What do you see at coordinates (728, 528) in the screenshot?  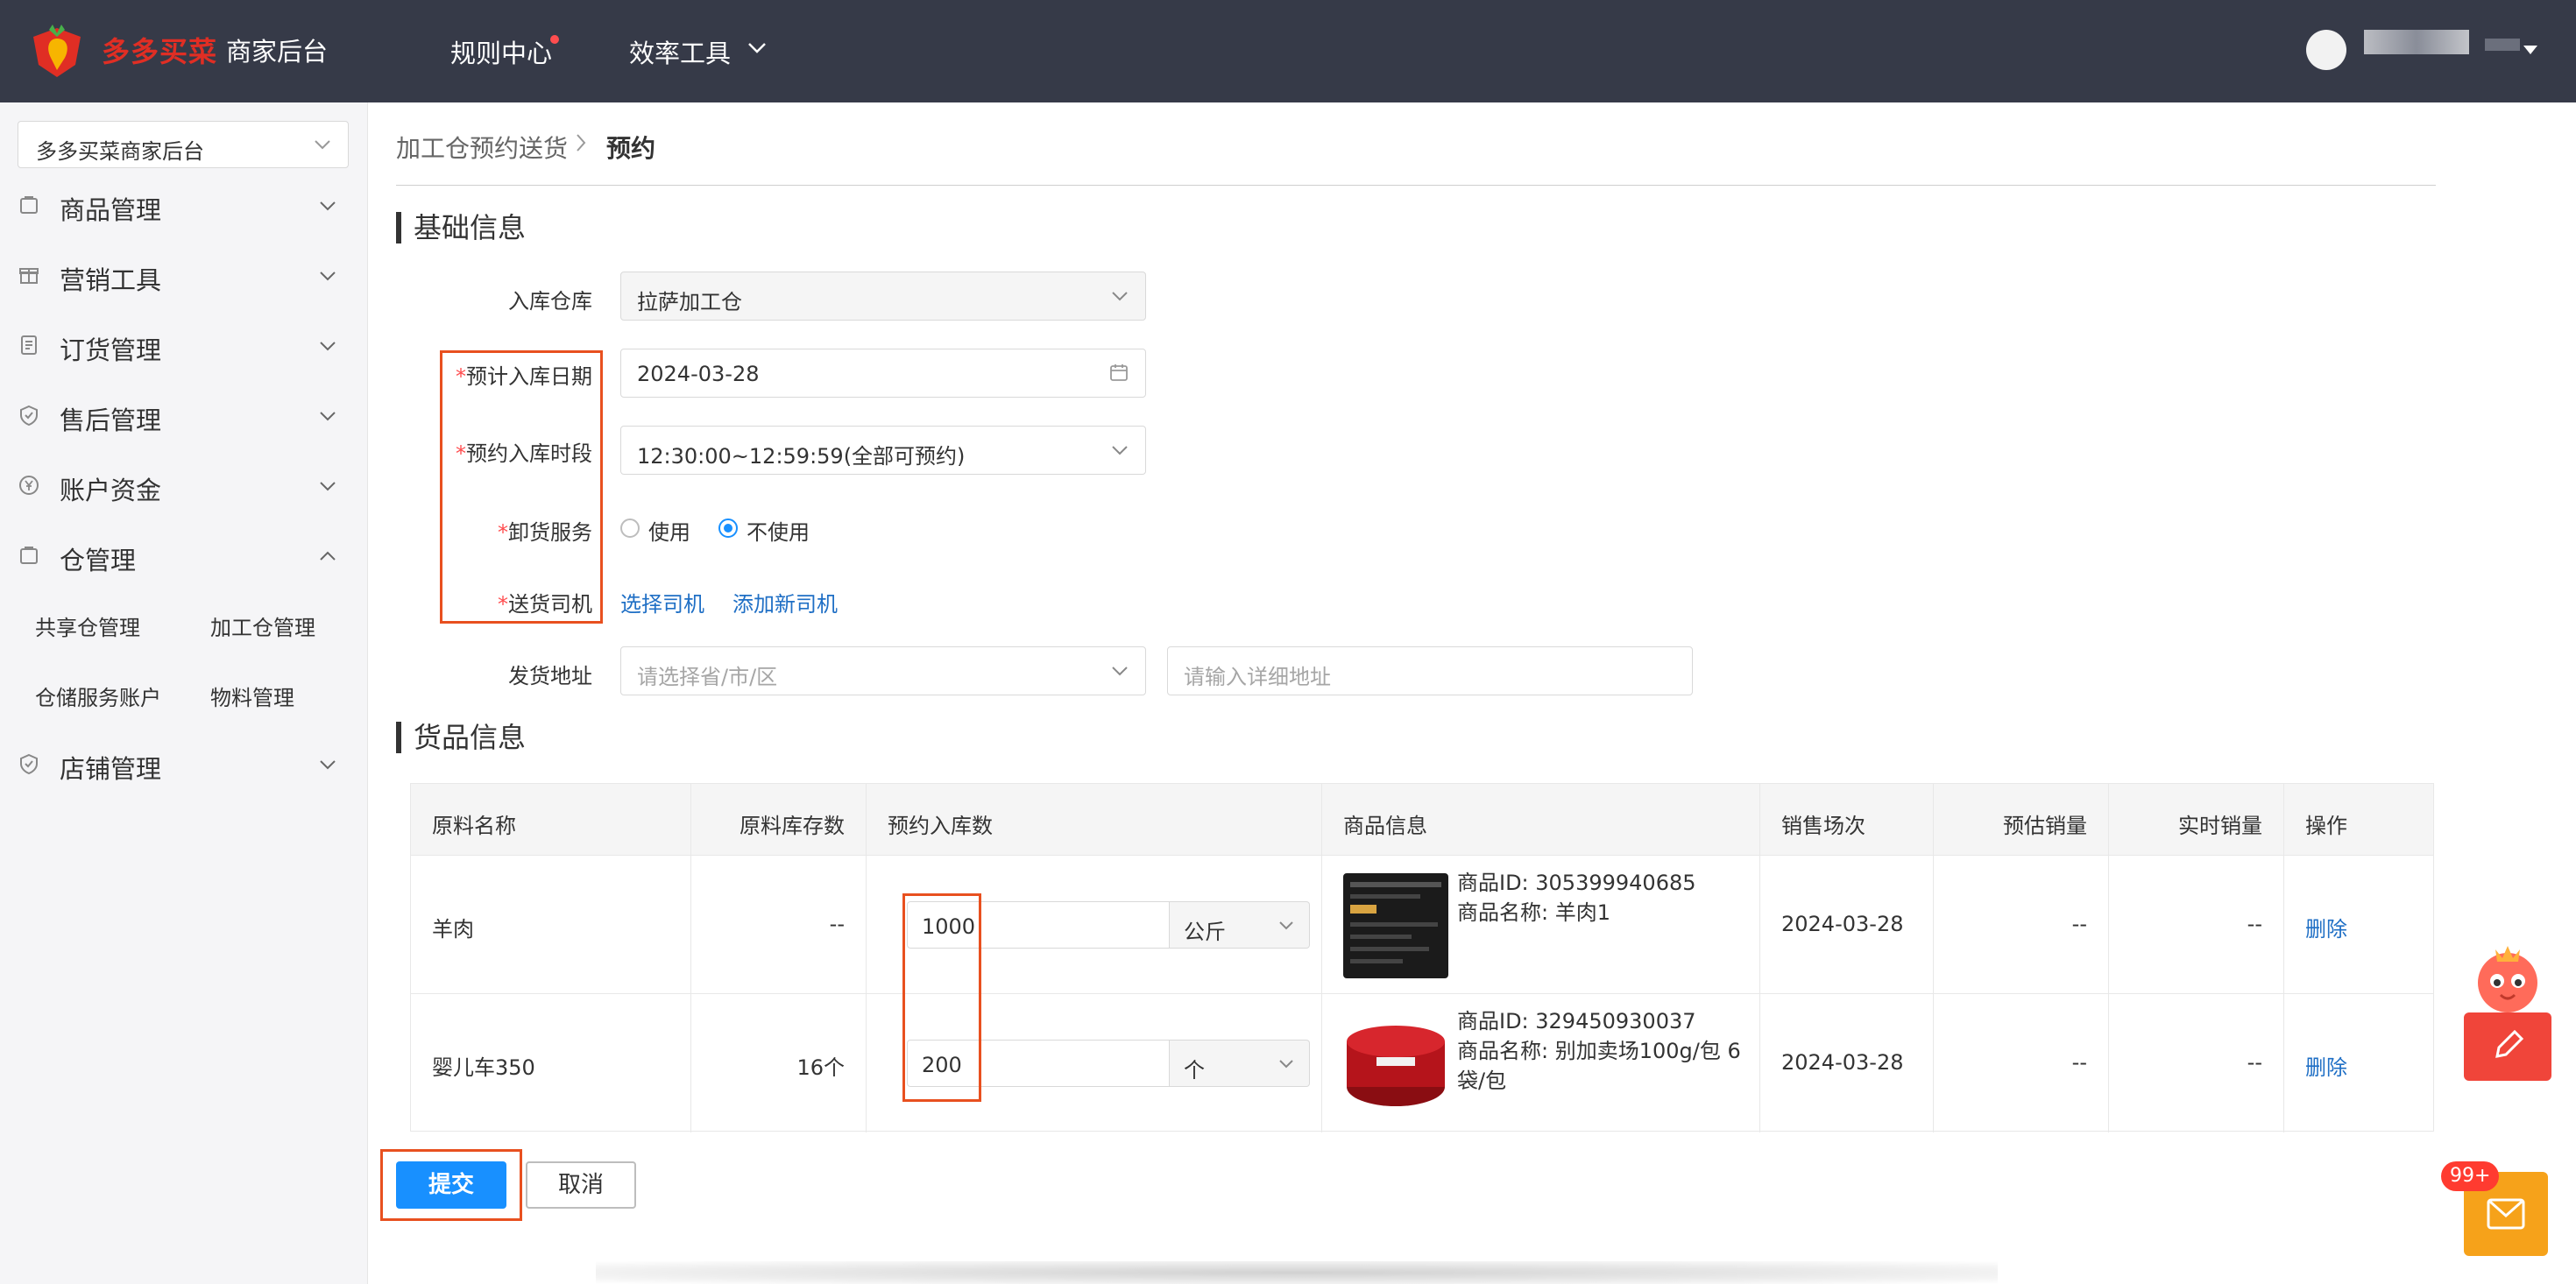 I see `unload-not-use-radio` at bounding box center [728, 528].